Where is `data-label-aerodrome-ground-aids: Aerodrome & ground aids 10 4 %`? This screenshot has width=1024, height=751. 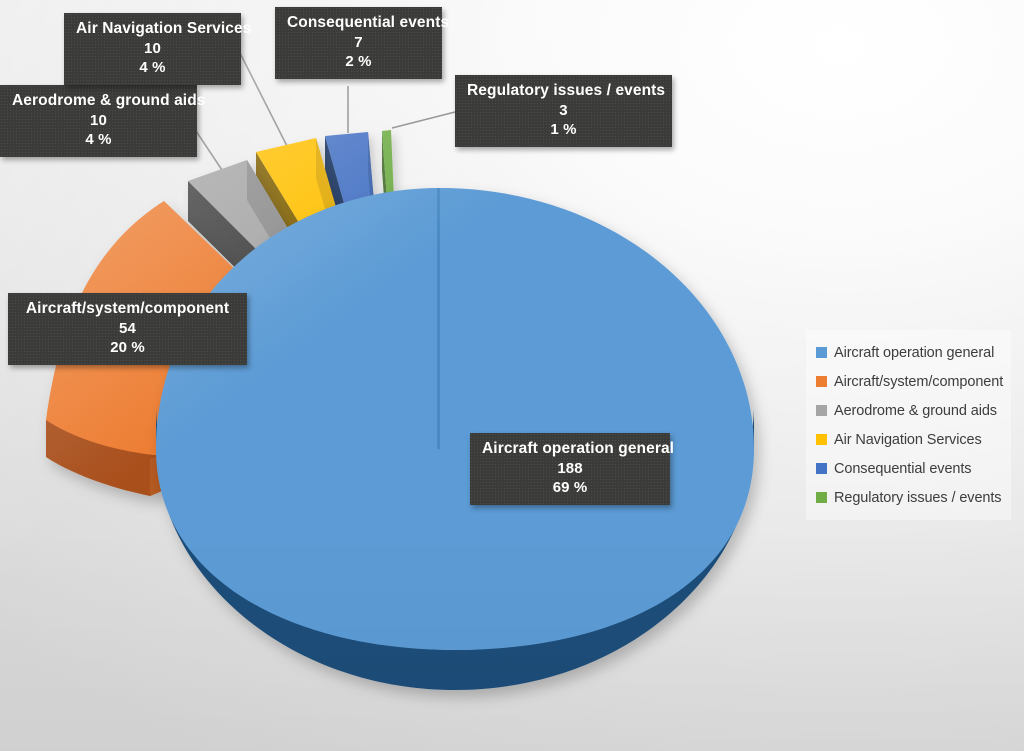 data-label-aerodrome-ground-aids: Aerodrome & ground aids 10 4 % is located at coordinates (103, 121).